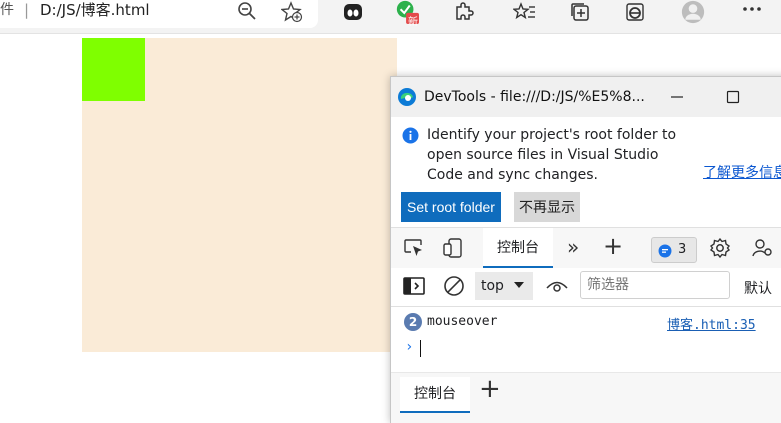  I want to click on customize-icon, so click(762, 250).